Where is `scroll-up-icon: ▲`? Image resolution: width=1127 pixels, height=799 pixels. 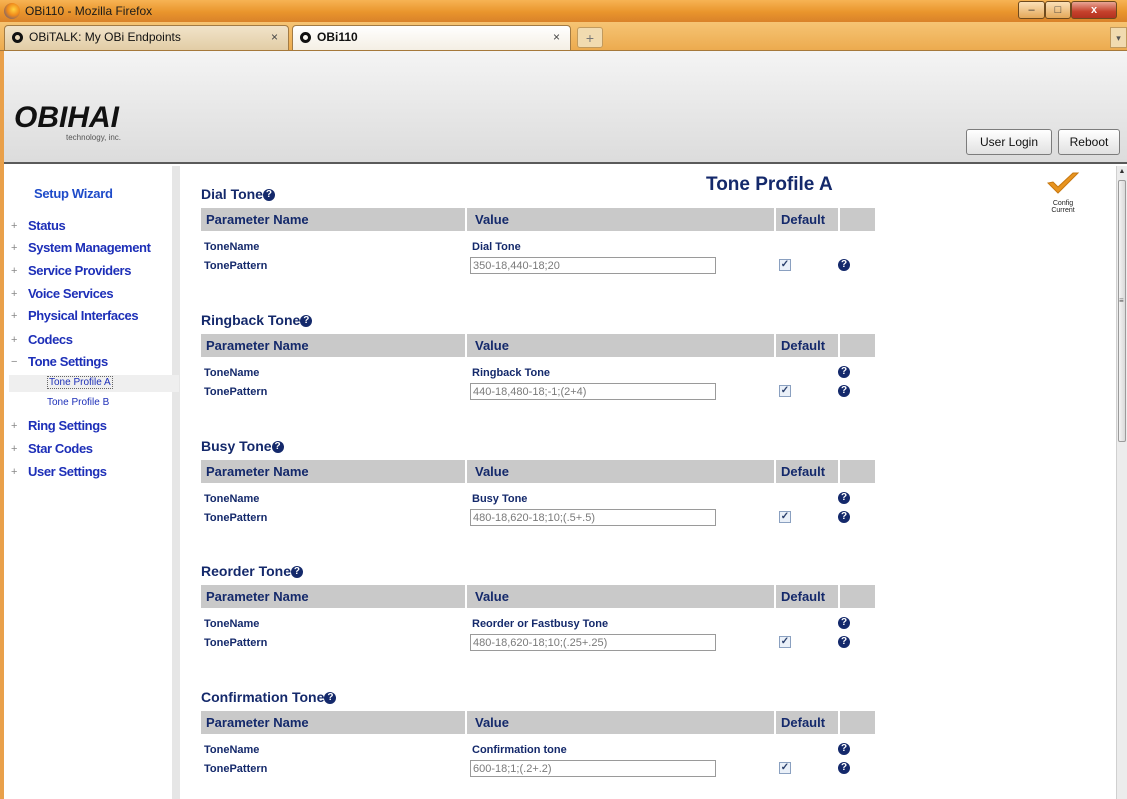 scroll-up-icon: ▲ is located at coordinates (1122, 171).